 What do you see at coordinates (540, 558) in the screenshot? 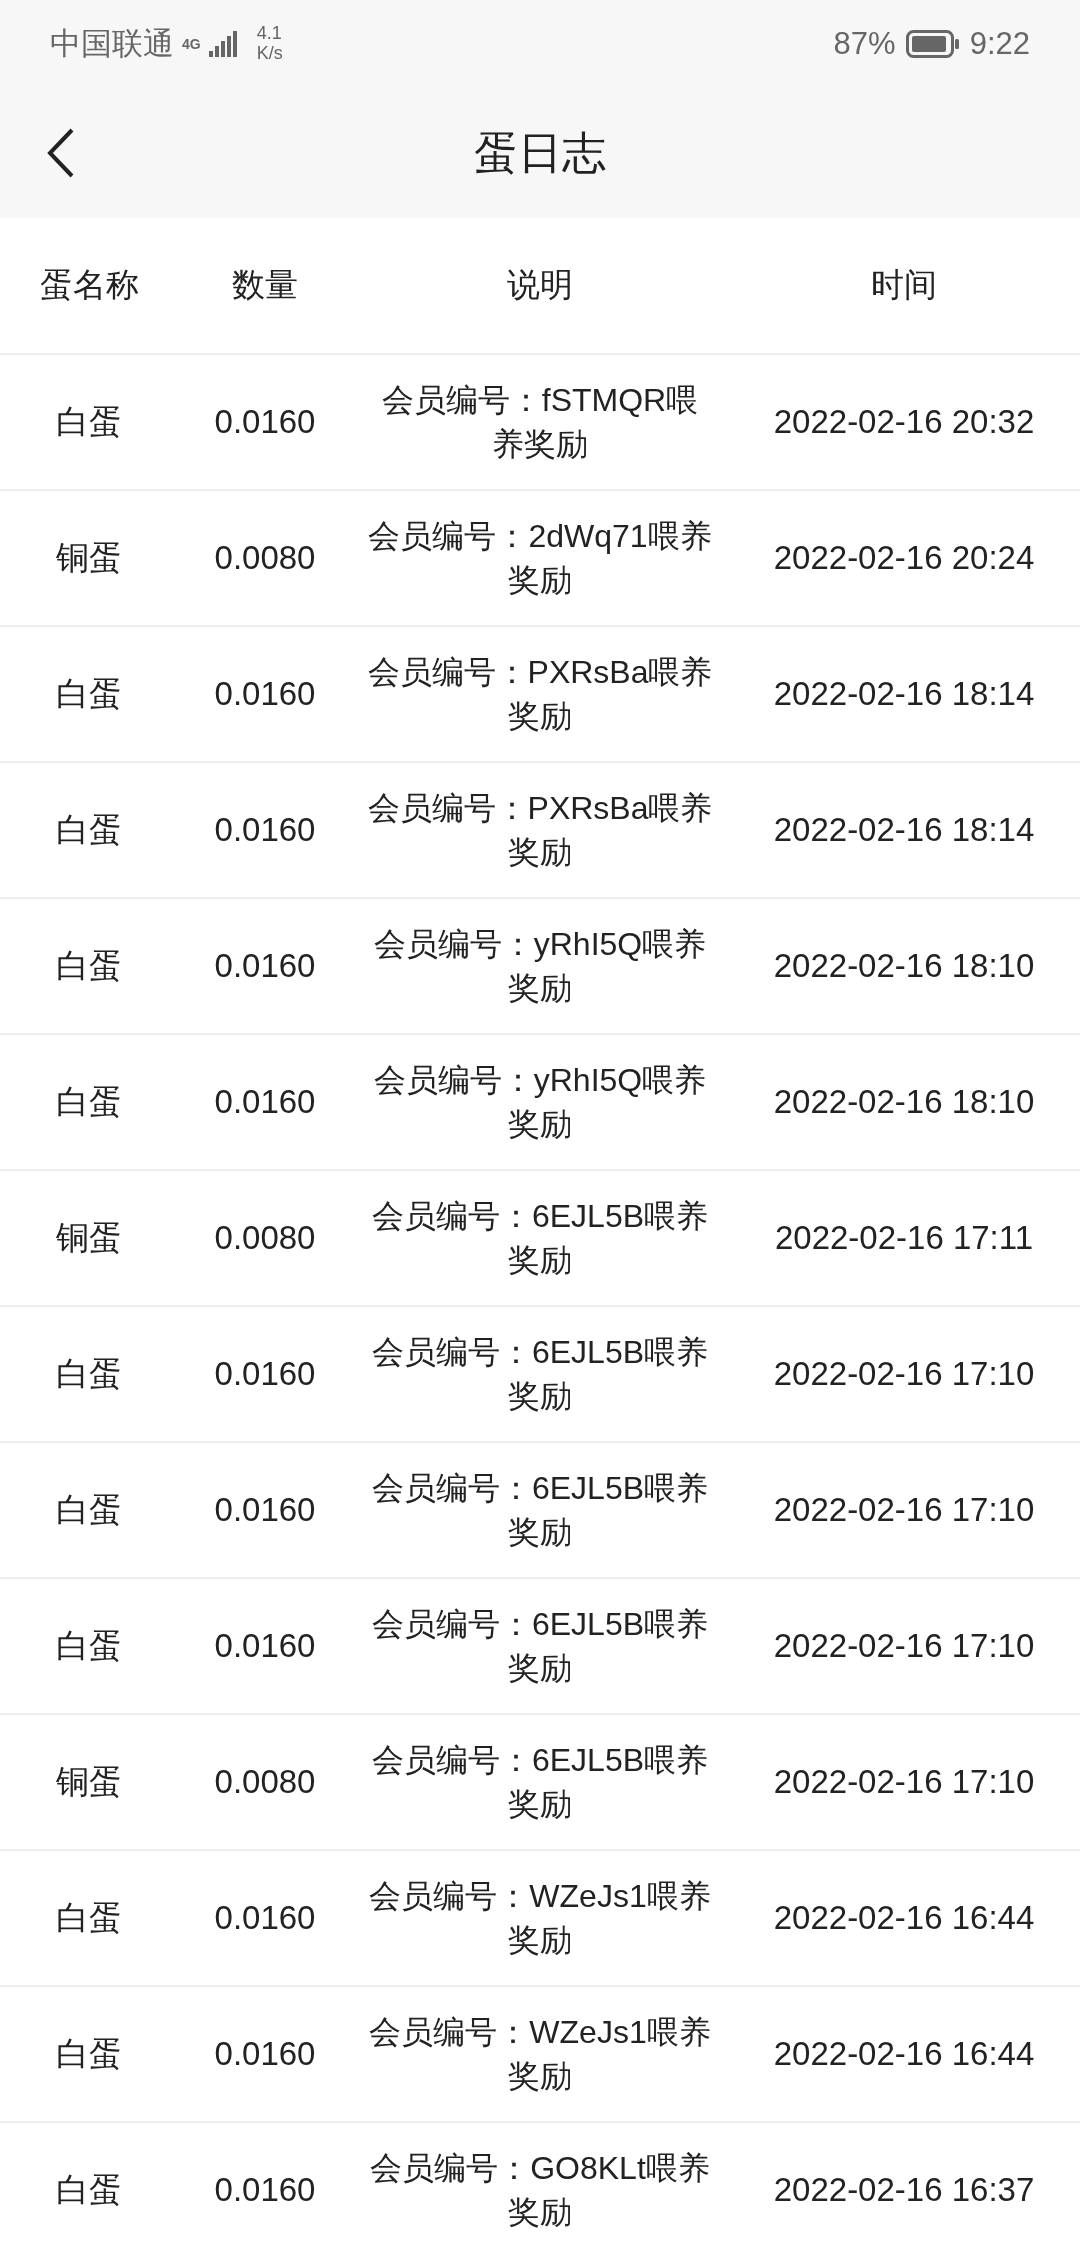
I see `table-cell-text: 会员编号：2dWq71喂养奖励` at bounding box center [540, 558].